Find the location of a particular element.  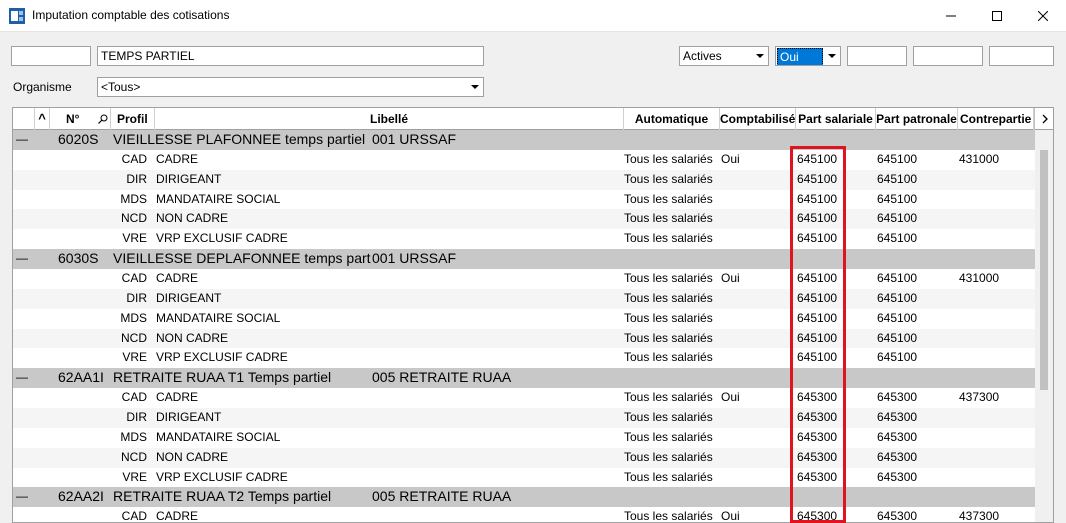

cell-libelle: NON CADRE is located at coordinates (192, 218).